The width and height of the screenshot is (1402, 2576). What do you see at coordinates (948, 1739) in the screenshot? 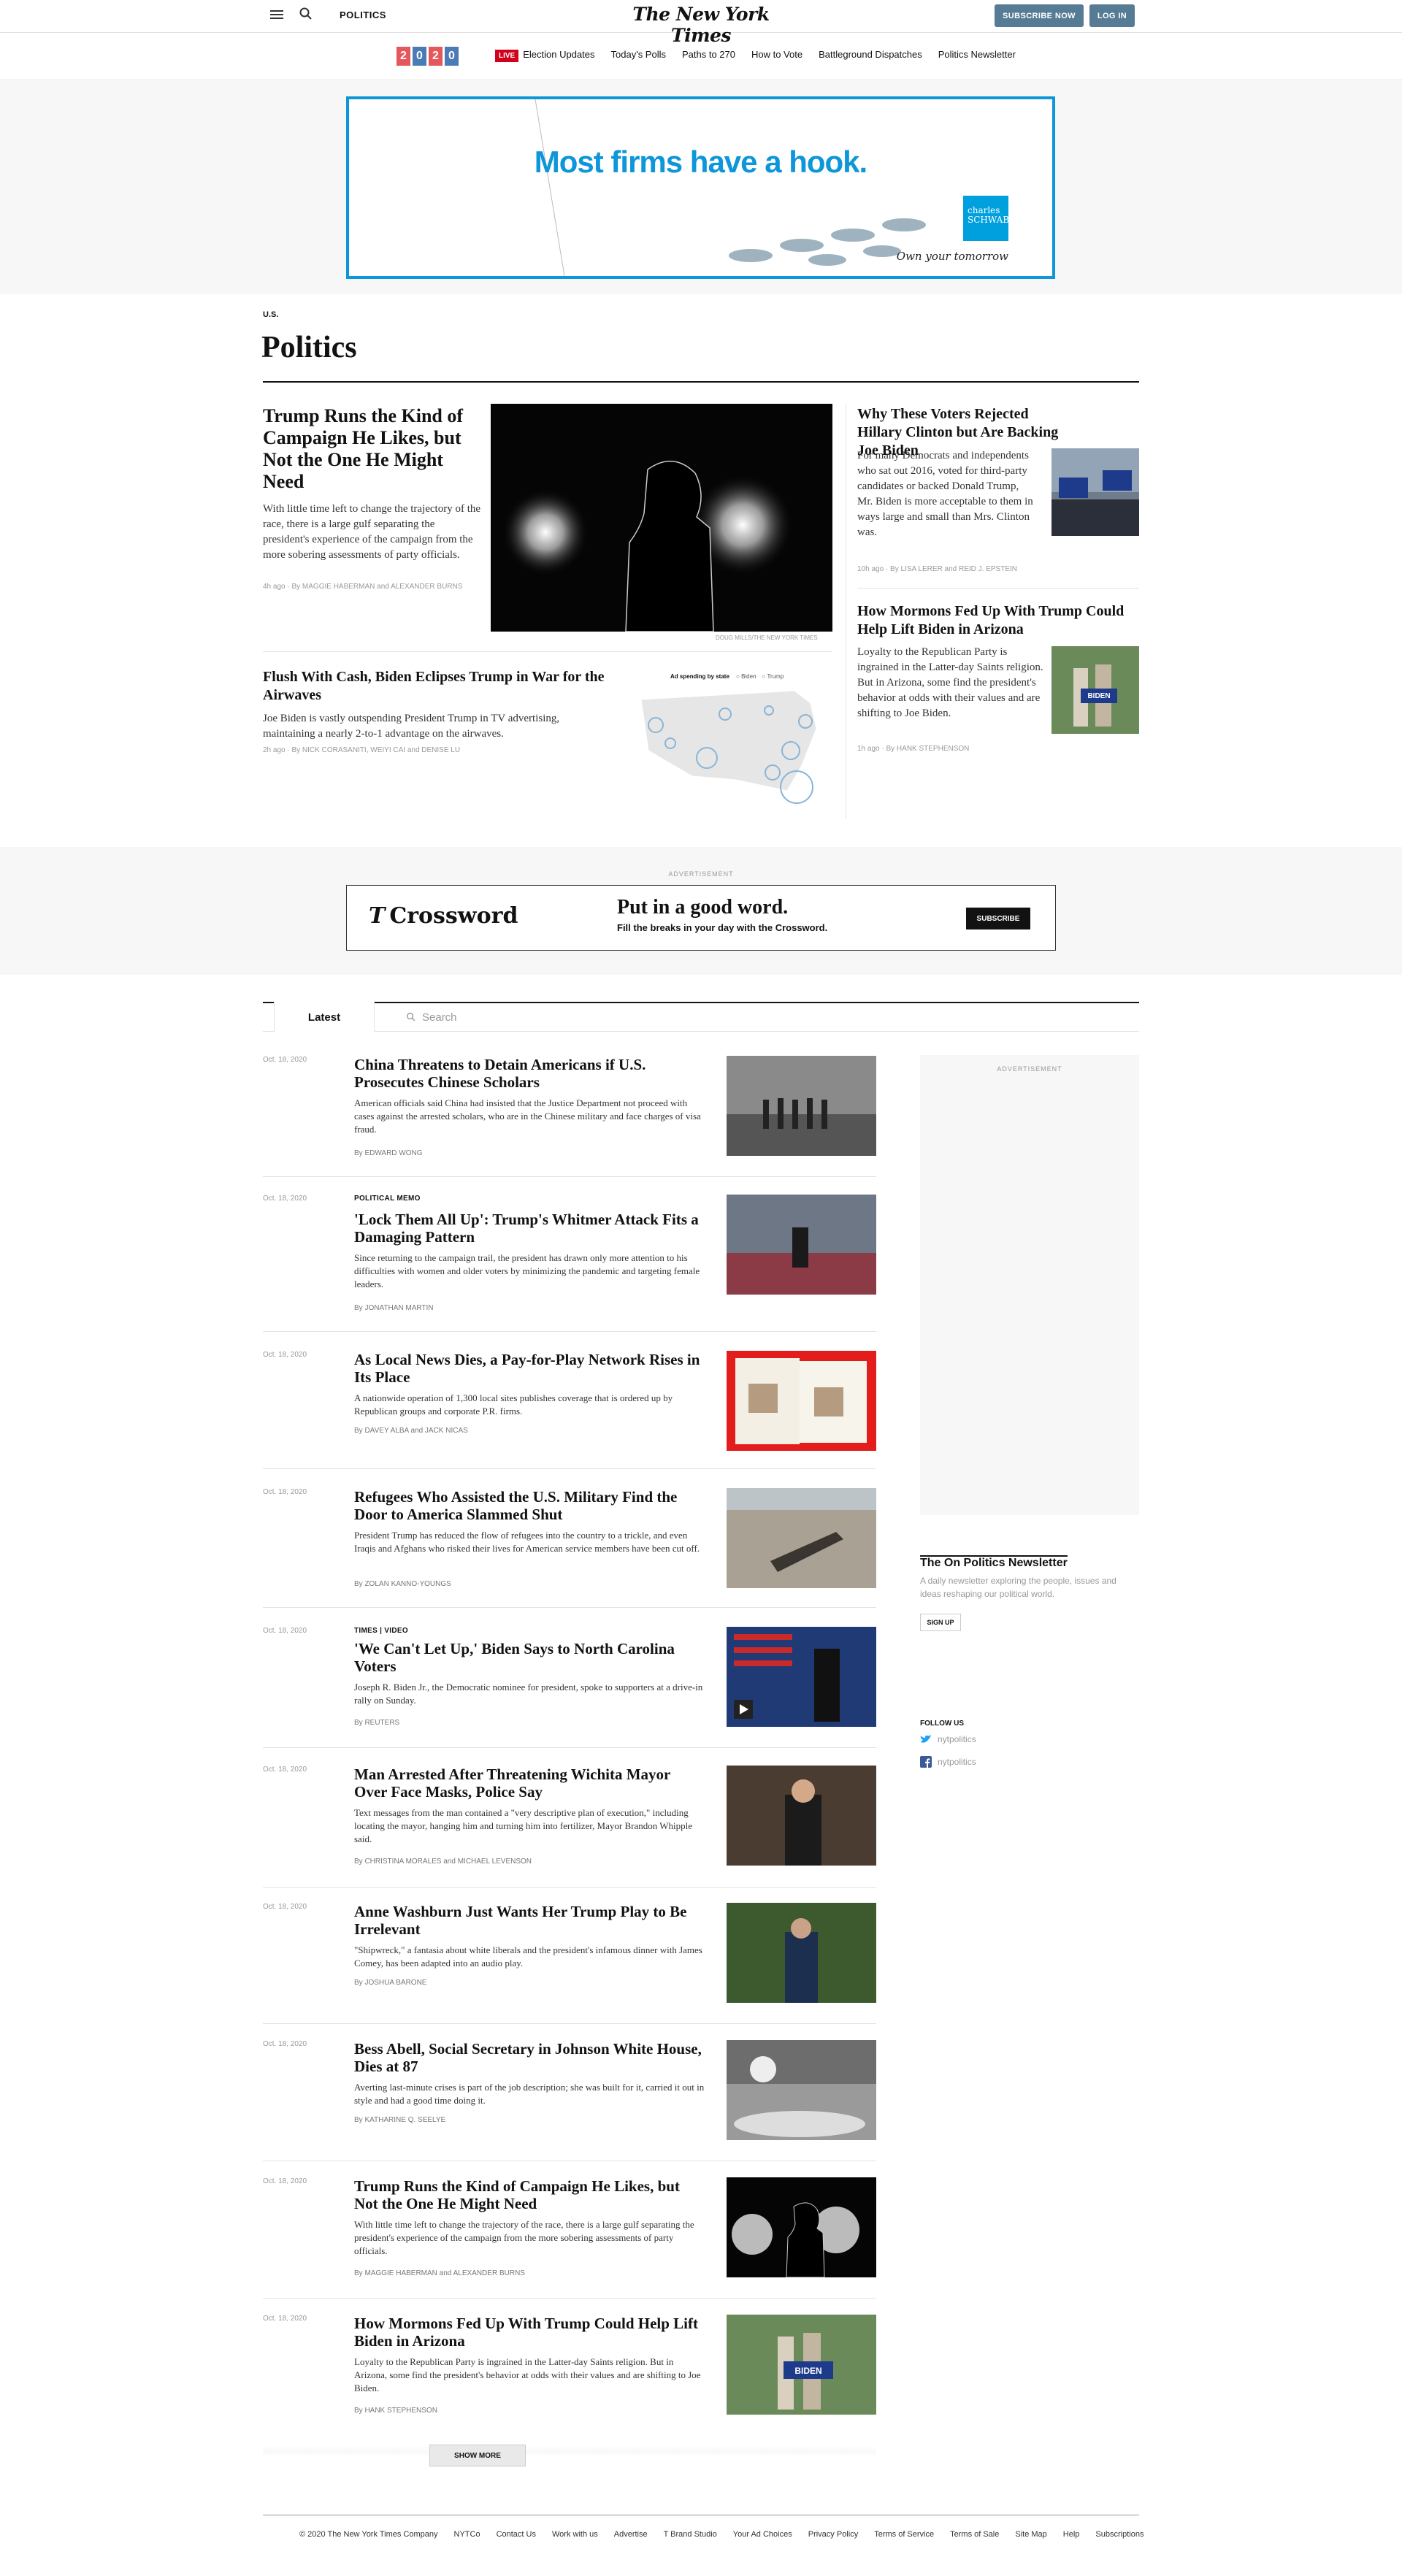
I see `twitter-link: nytpolitics` at bounding box center [948, 1739].